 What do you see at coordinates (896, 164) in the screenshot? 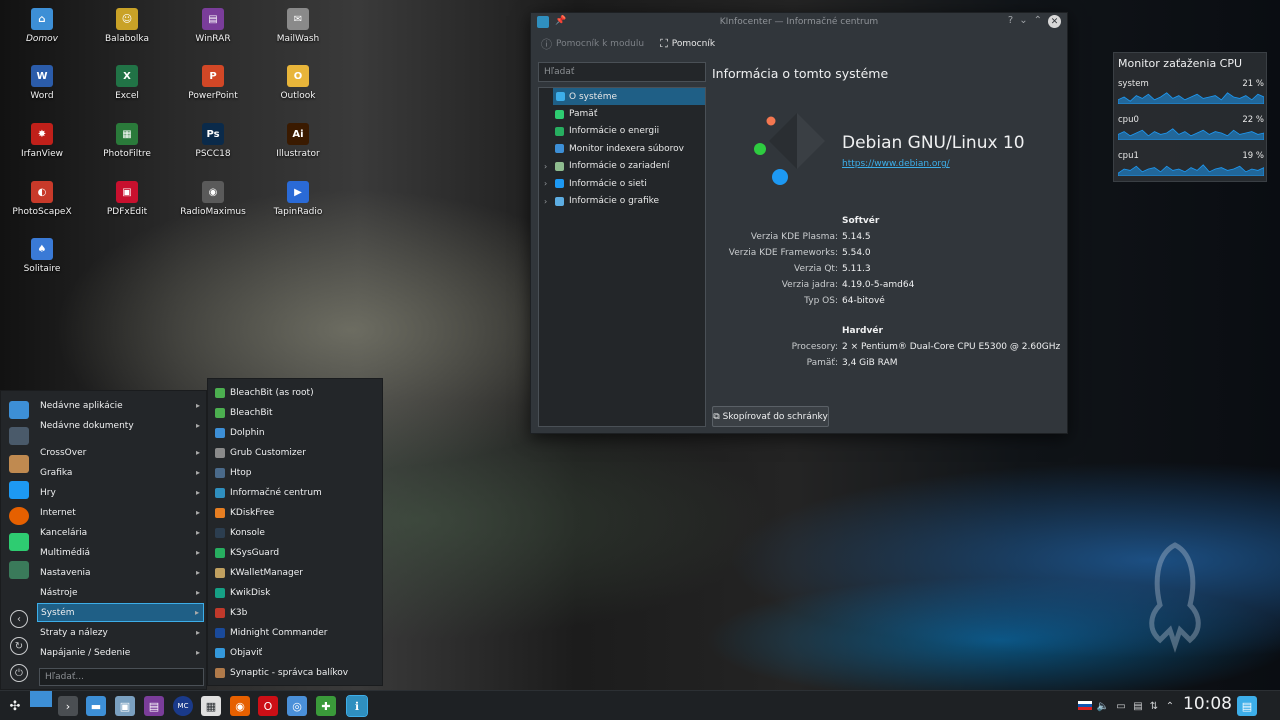
I see `os-url-link: https://www.debian.org/` at bounding box center [896, 164].